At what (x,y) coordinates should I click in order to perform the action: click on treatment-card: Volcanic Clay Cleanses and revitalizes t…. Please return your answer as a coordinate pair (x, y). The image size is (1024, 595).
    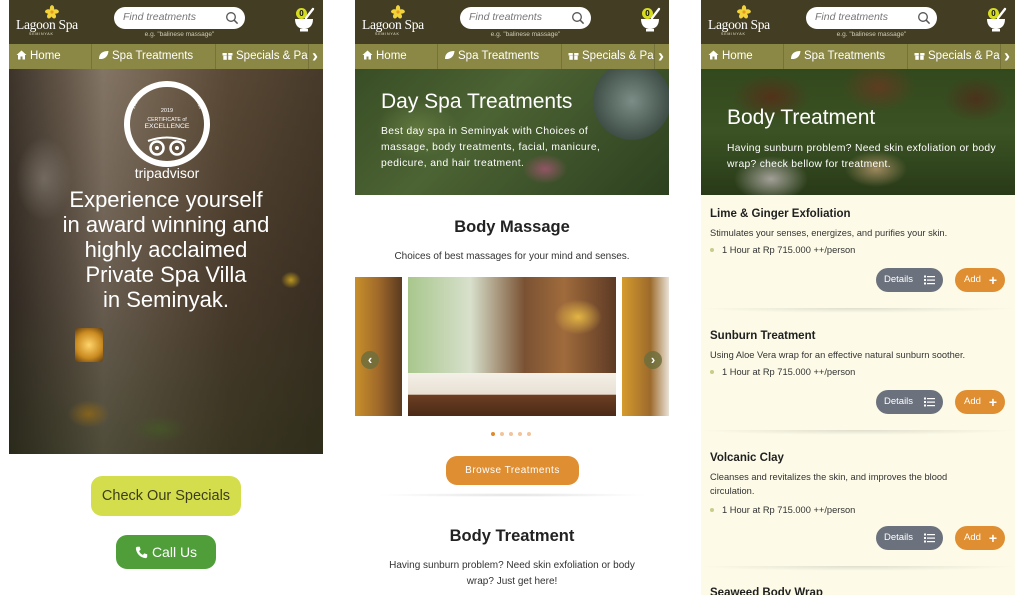
    Looking at the image, I should click on (858, 509).